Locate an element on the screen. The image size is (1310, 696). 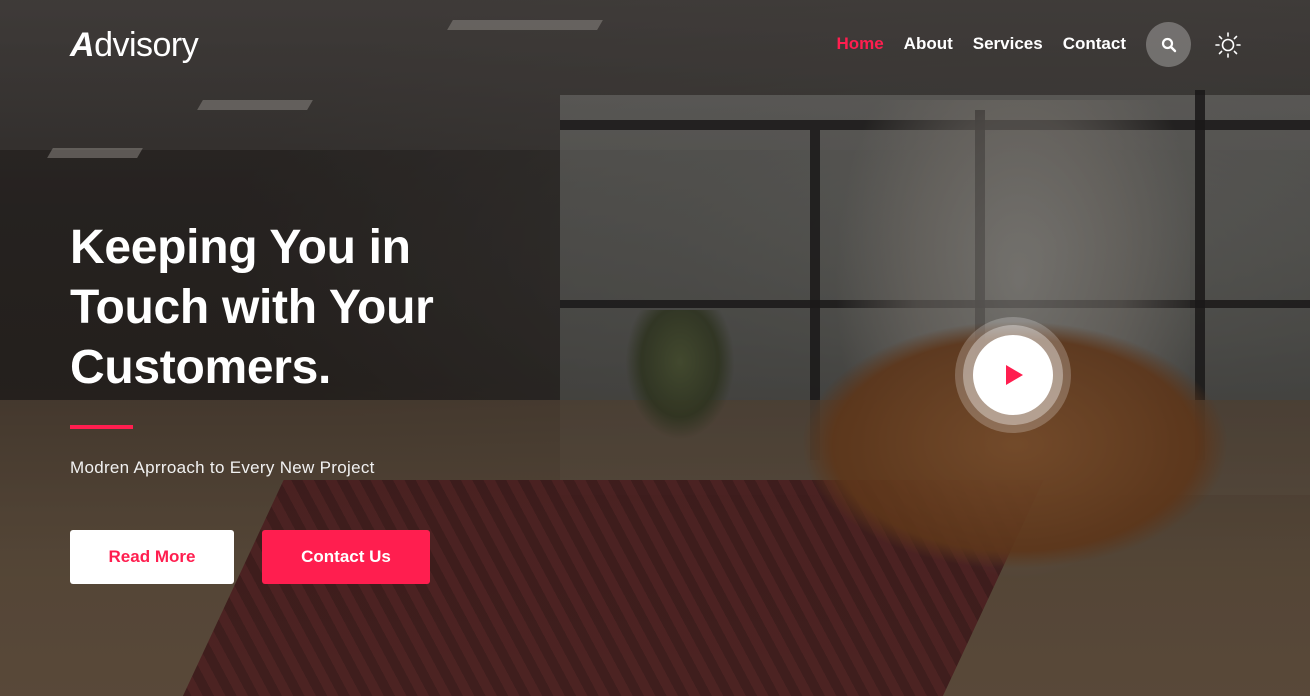
accent-divider is located at coordinates (101, 427).